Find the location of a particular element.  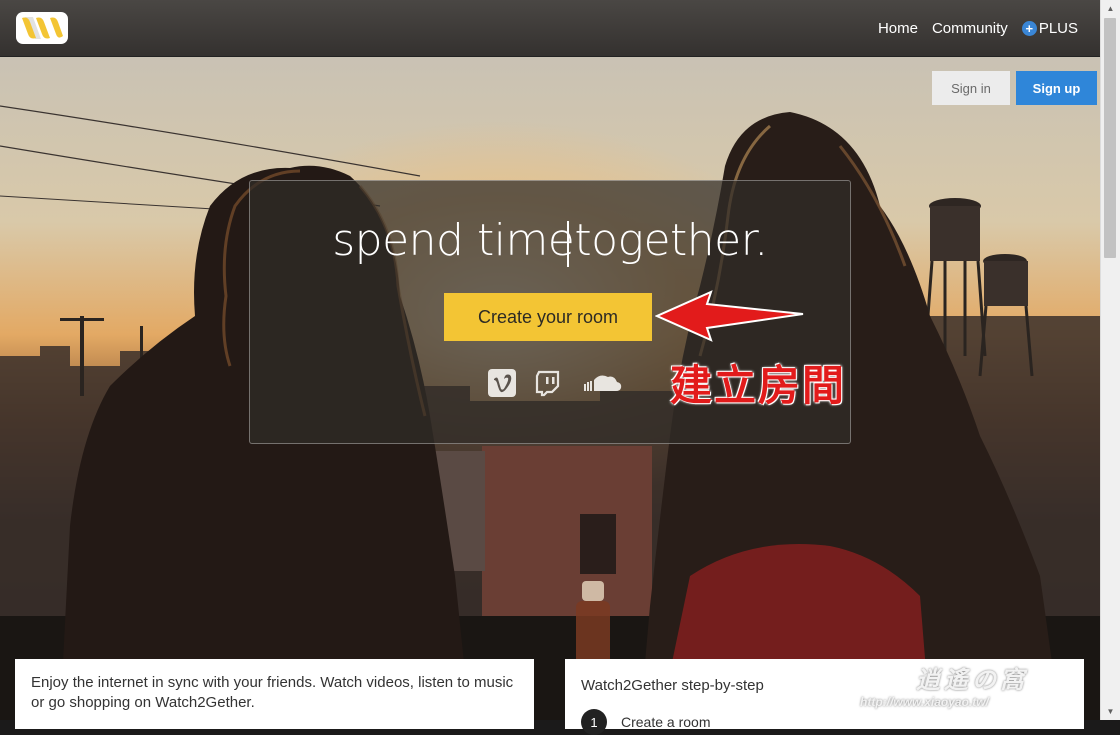

nav-links: Home Community + PLUS is located at coordinates (978, 28).